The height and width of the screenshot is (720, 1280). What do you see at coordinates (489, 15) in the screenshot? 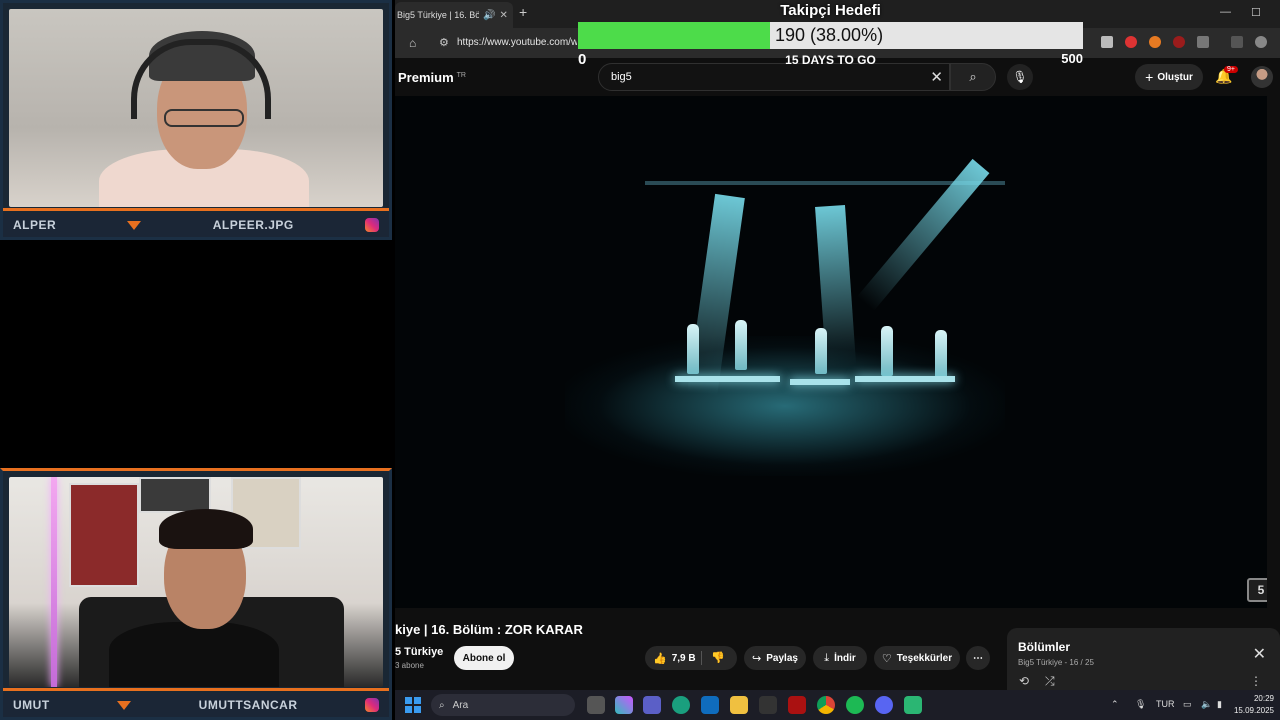
I see `speaker-icon: 🔊` at bounding box center [489, 15].